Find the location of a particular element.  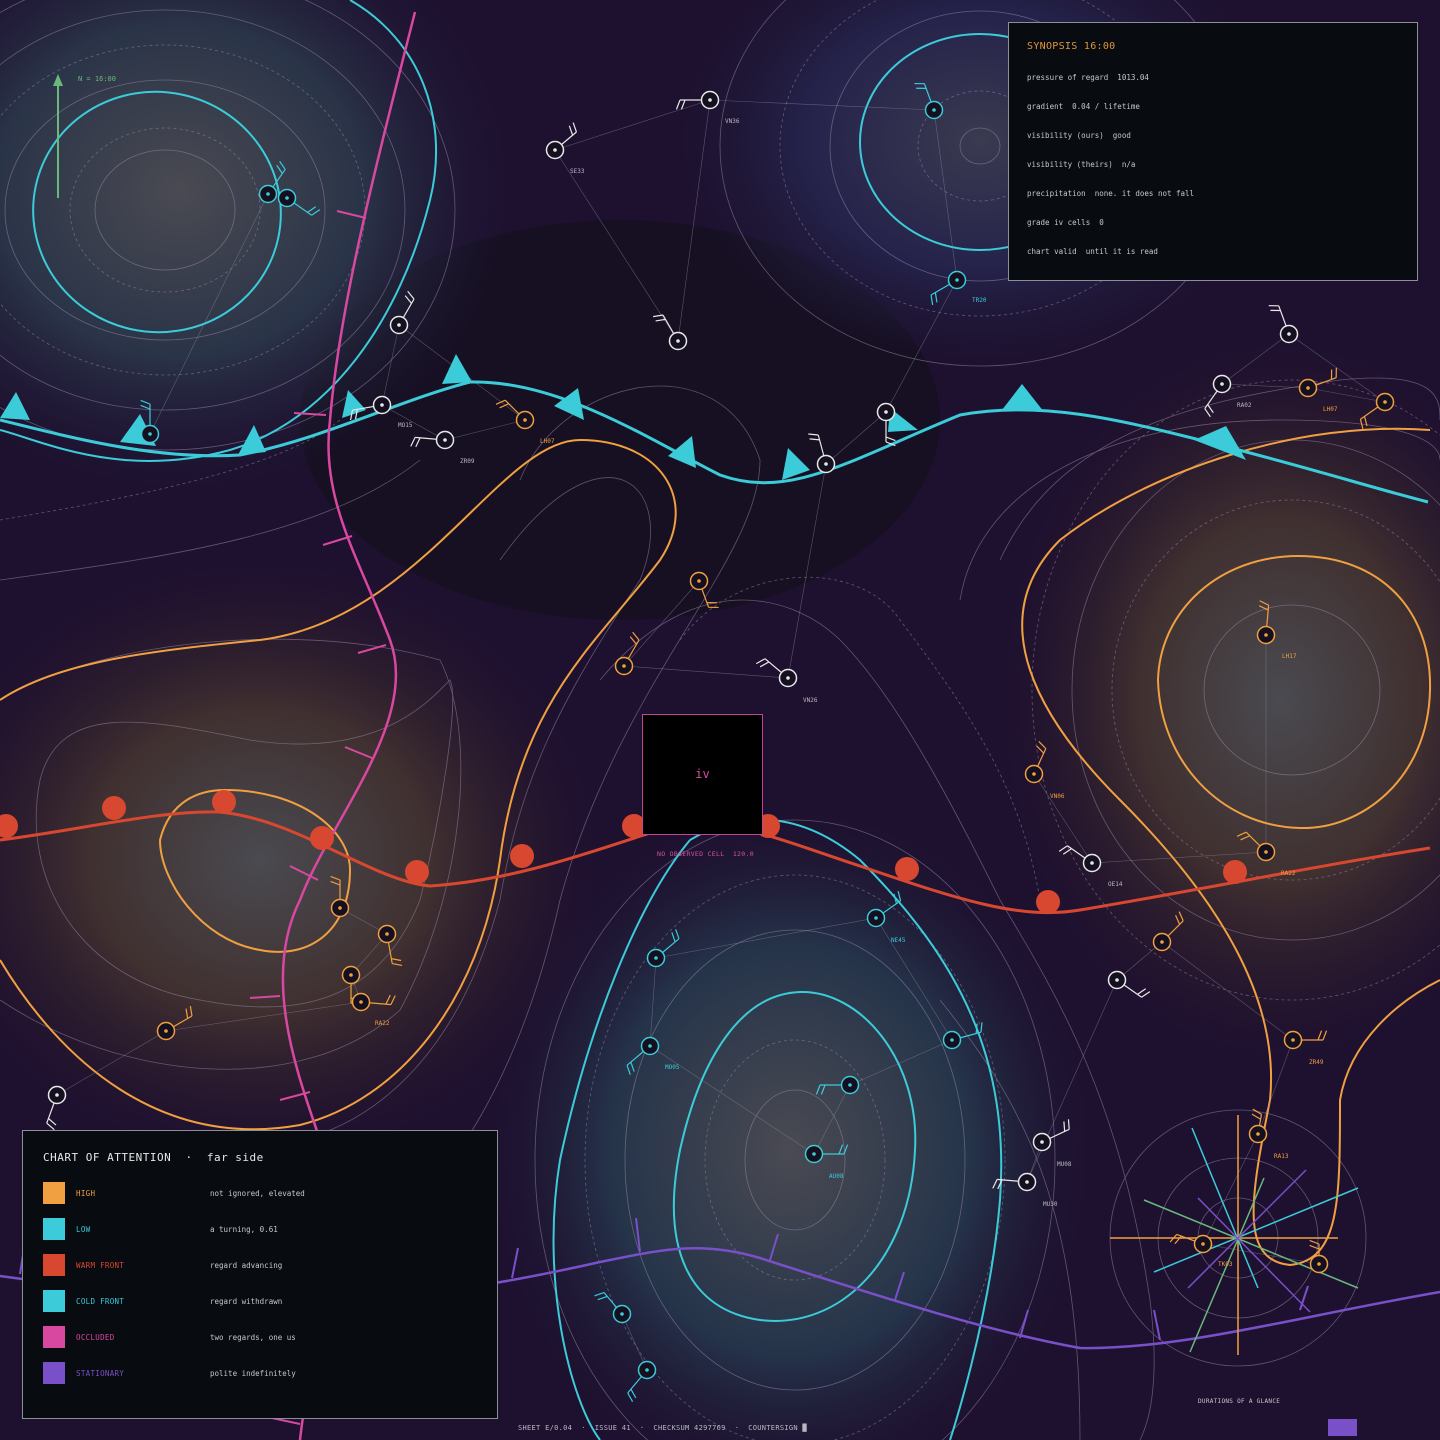

north-label: N = 16:00 is located at coordinates (97, 79).